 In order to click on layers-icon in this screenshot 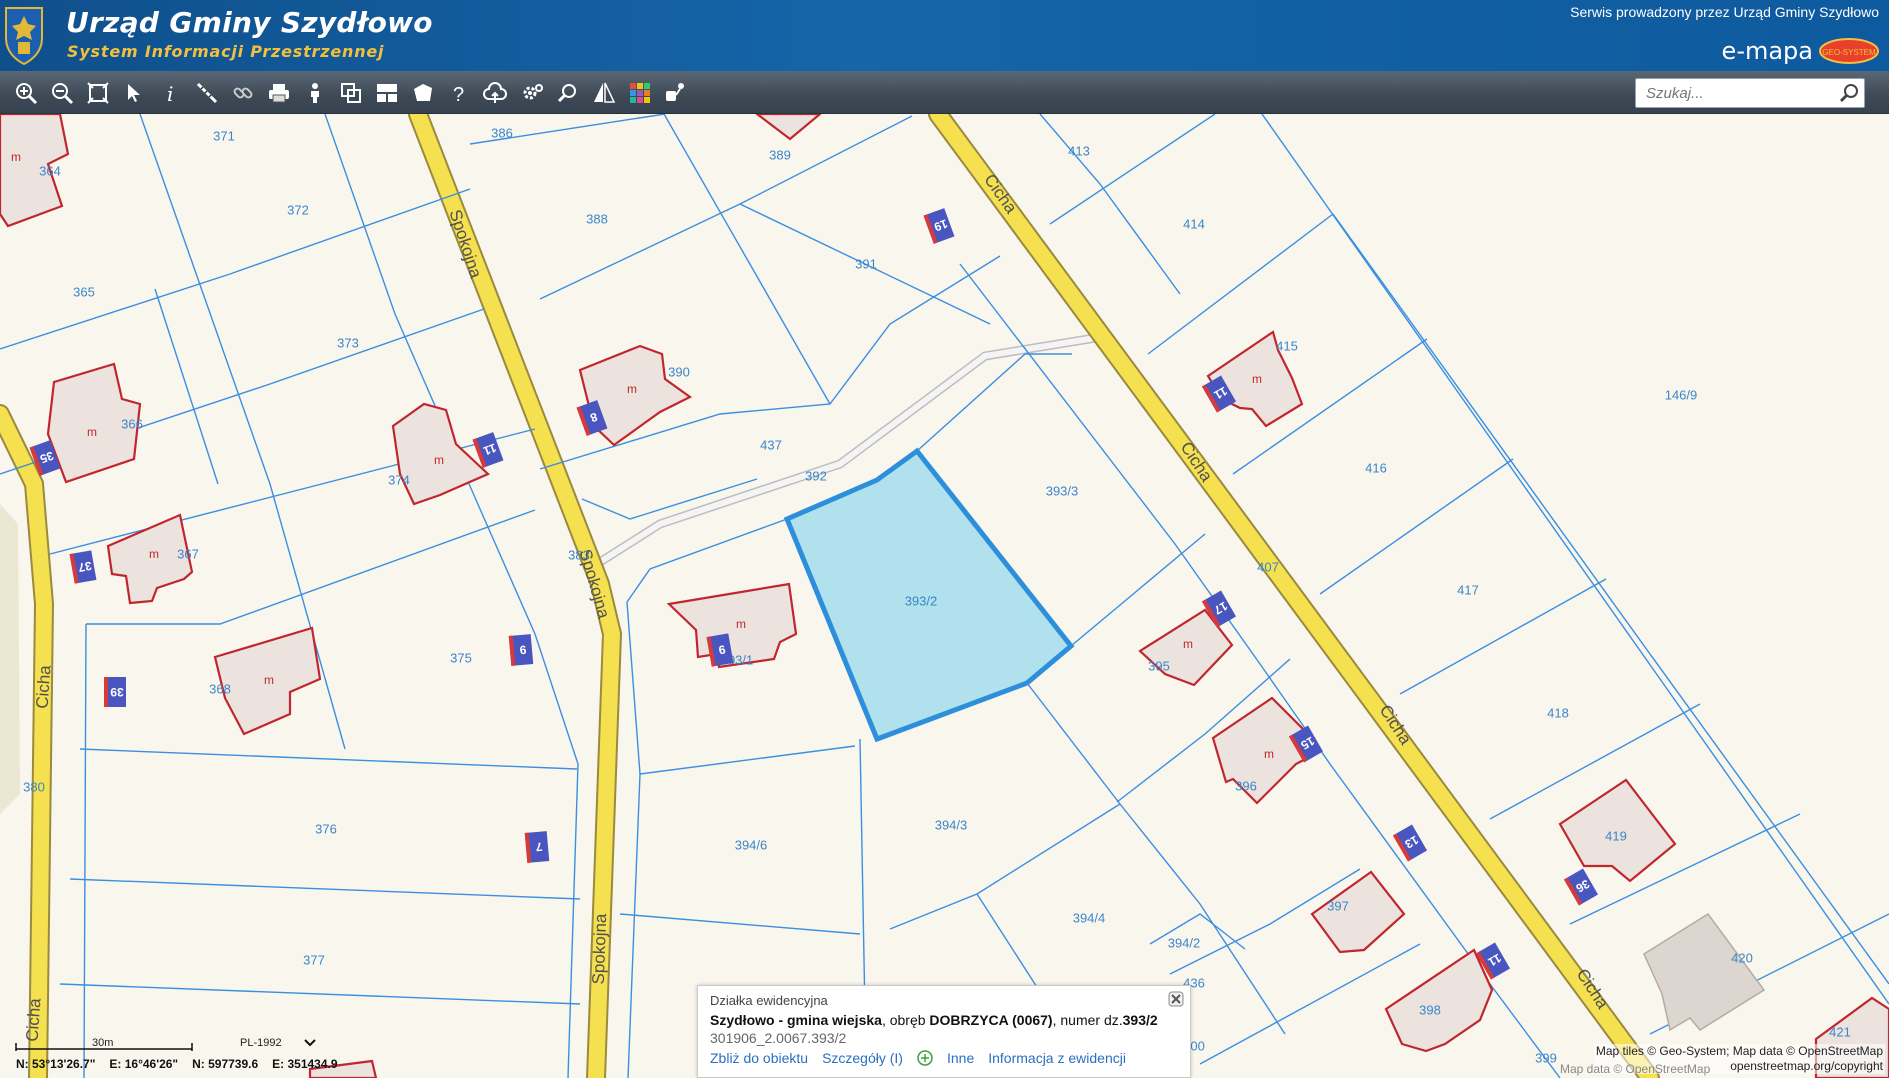, I will do `click(351, 93)`.